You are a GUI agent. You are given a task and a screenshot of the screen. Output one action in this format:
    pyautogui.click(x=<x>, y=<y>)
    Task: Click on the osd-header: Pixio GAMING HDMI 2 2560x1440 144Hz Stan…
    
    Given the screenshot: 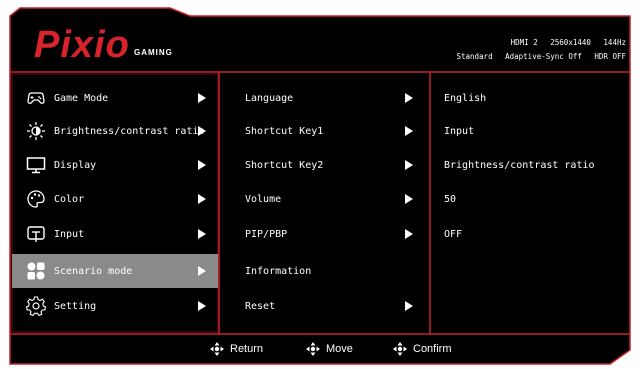 What is the action you would take?
    pyautogui.click(x=320, y=44)
    